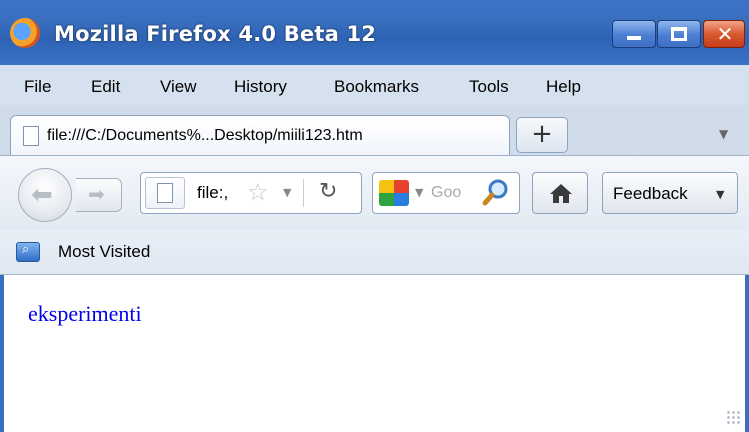 This screenshot has width=749, height=432. Describe the element at coordinates (634, 38) in the screenshot. I see `minimize-icon` at that location.